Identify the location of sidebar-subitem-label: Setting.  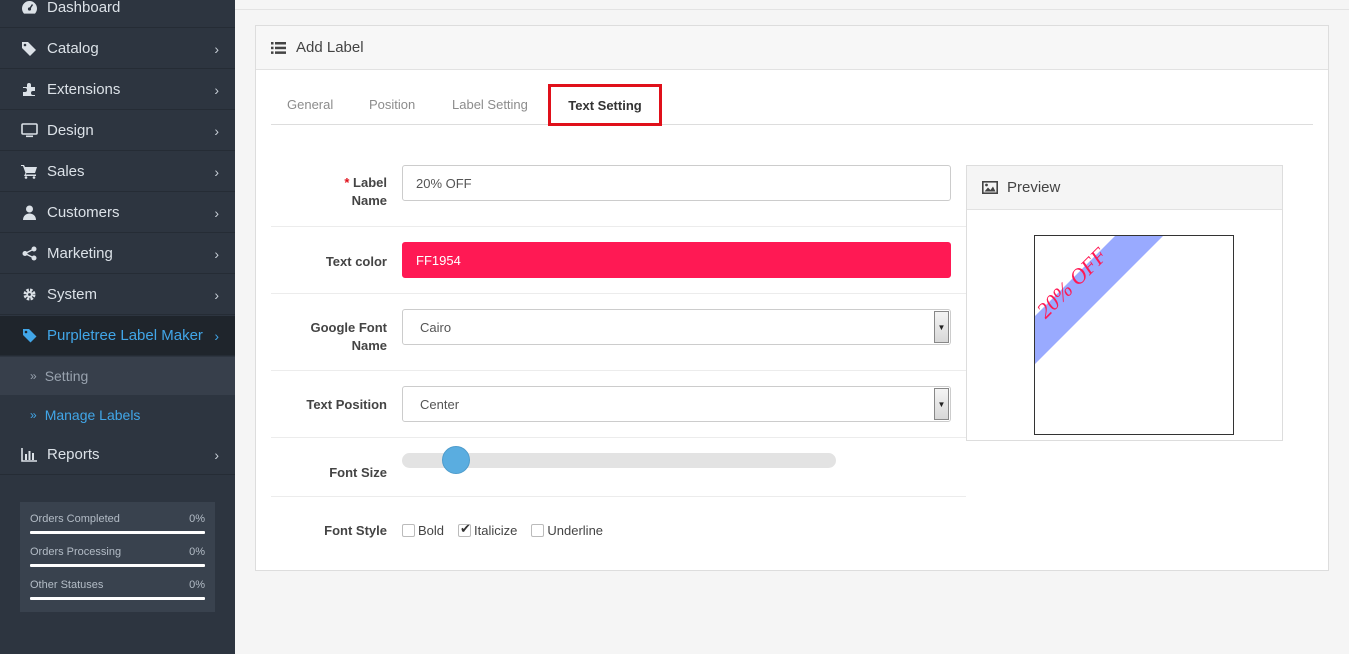
(66, 376).